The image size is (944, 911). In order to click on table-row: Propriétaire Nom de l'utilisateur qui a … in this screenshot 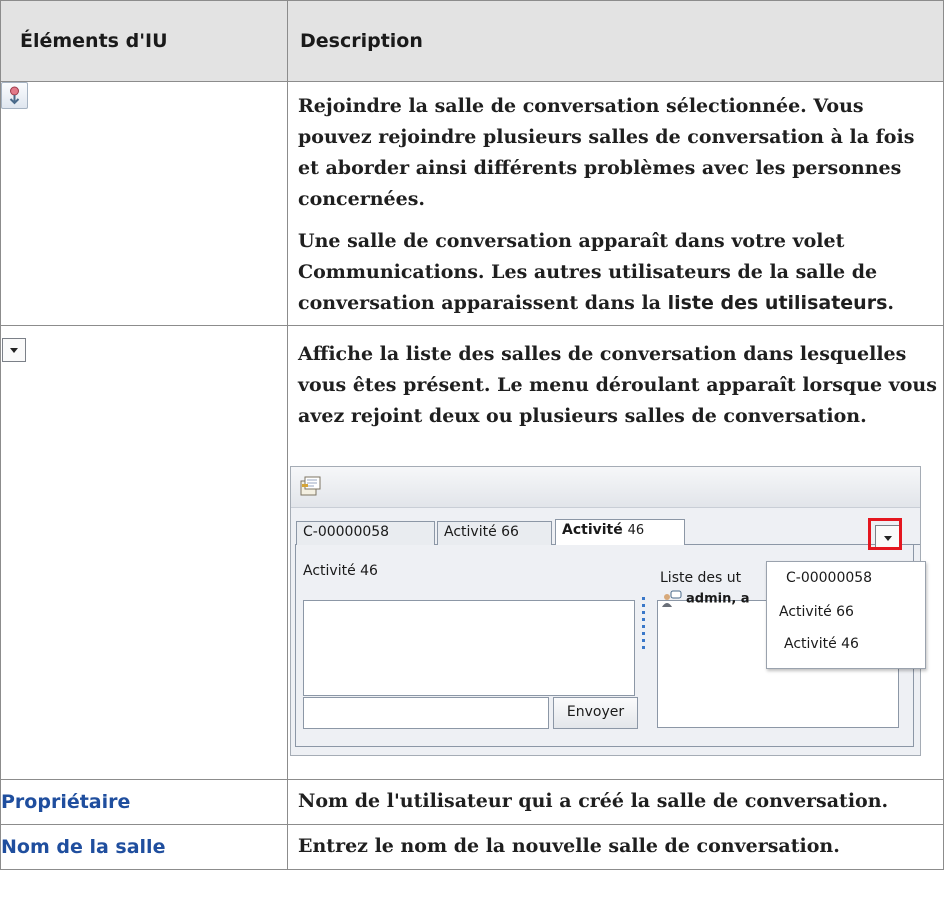, I will do `click(472, 802)`.